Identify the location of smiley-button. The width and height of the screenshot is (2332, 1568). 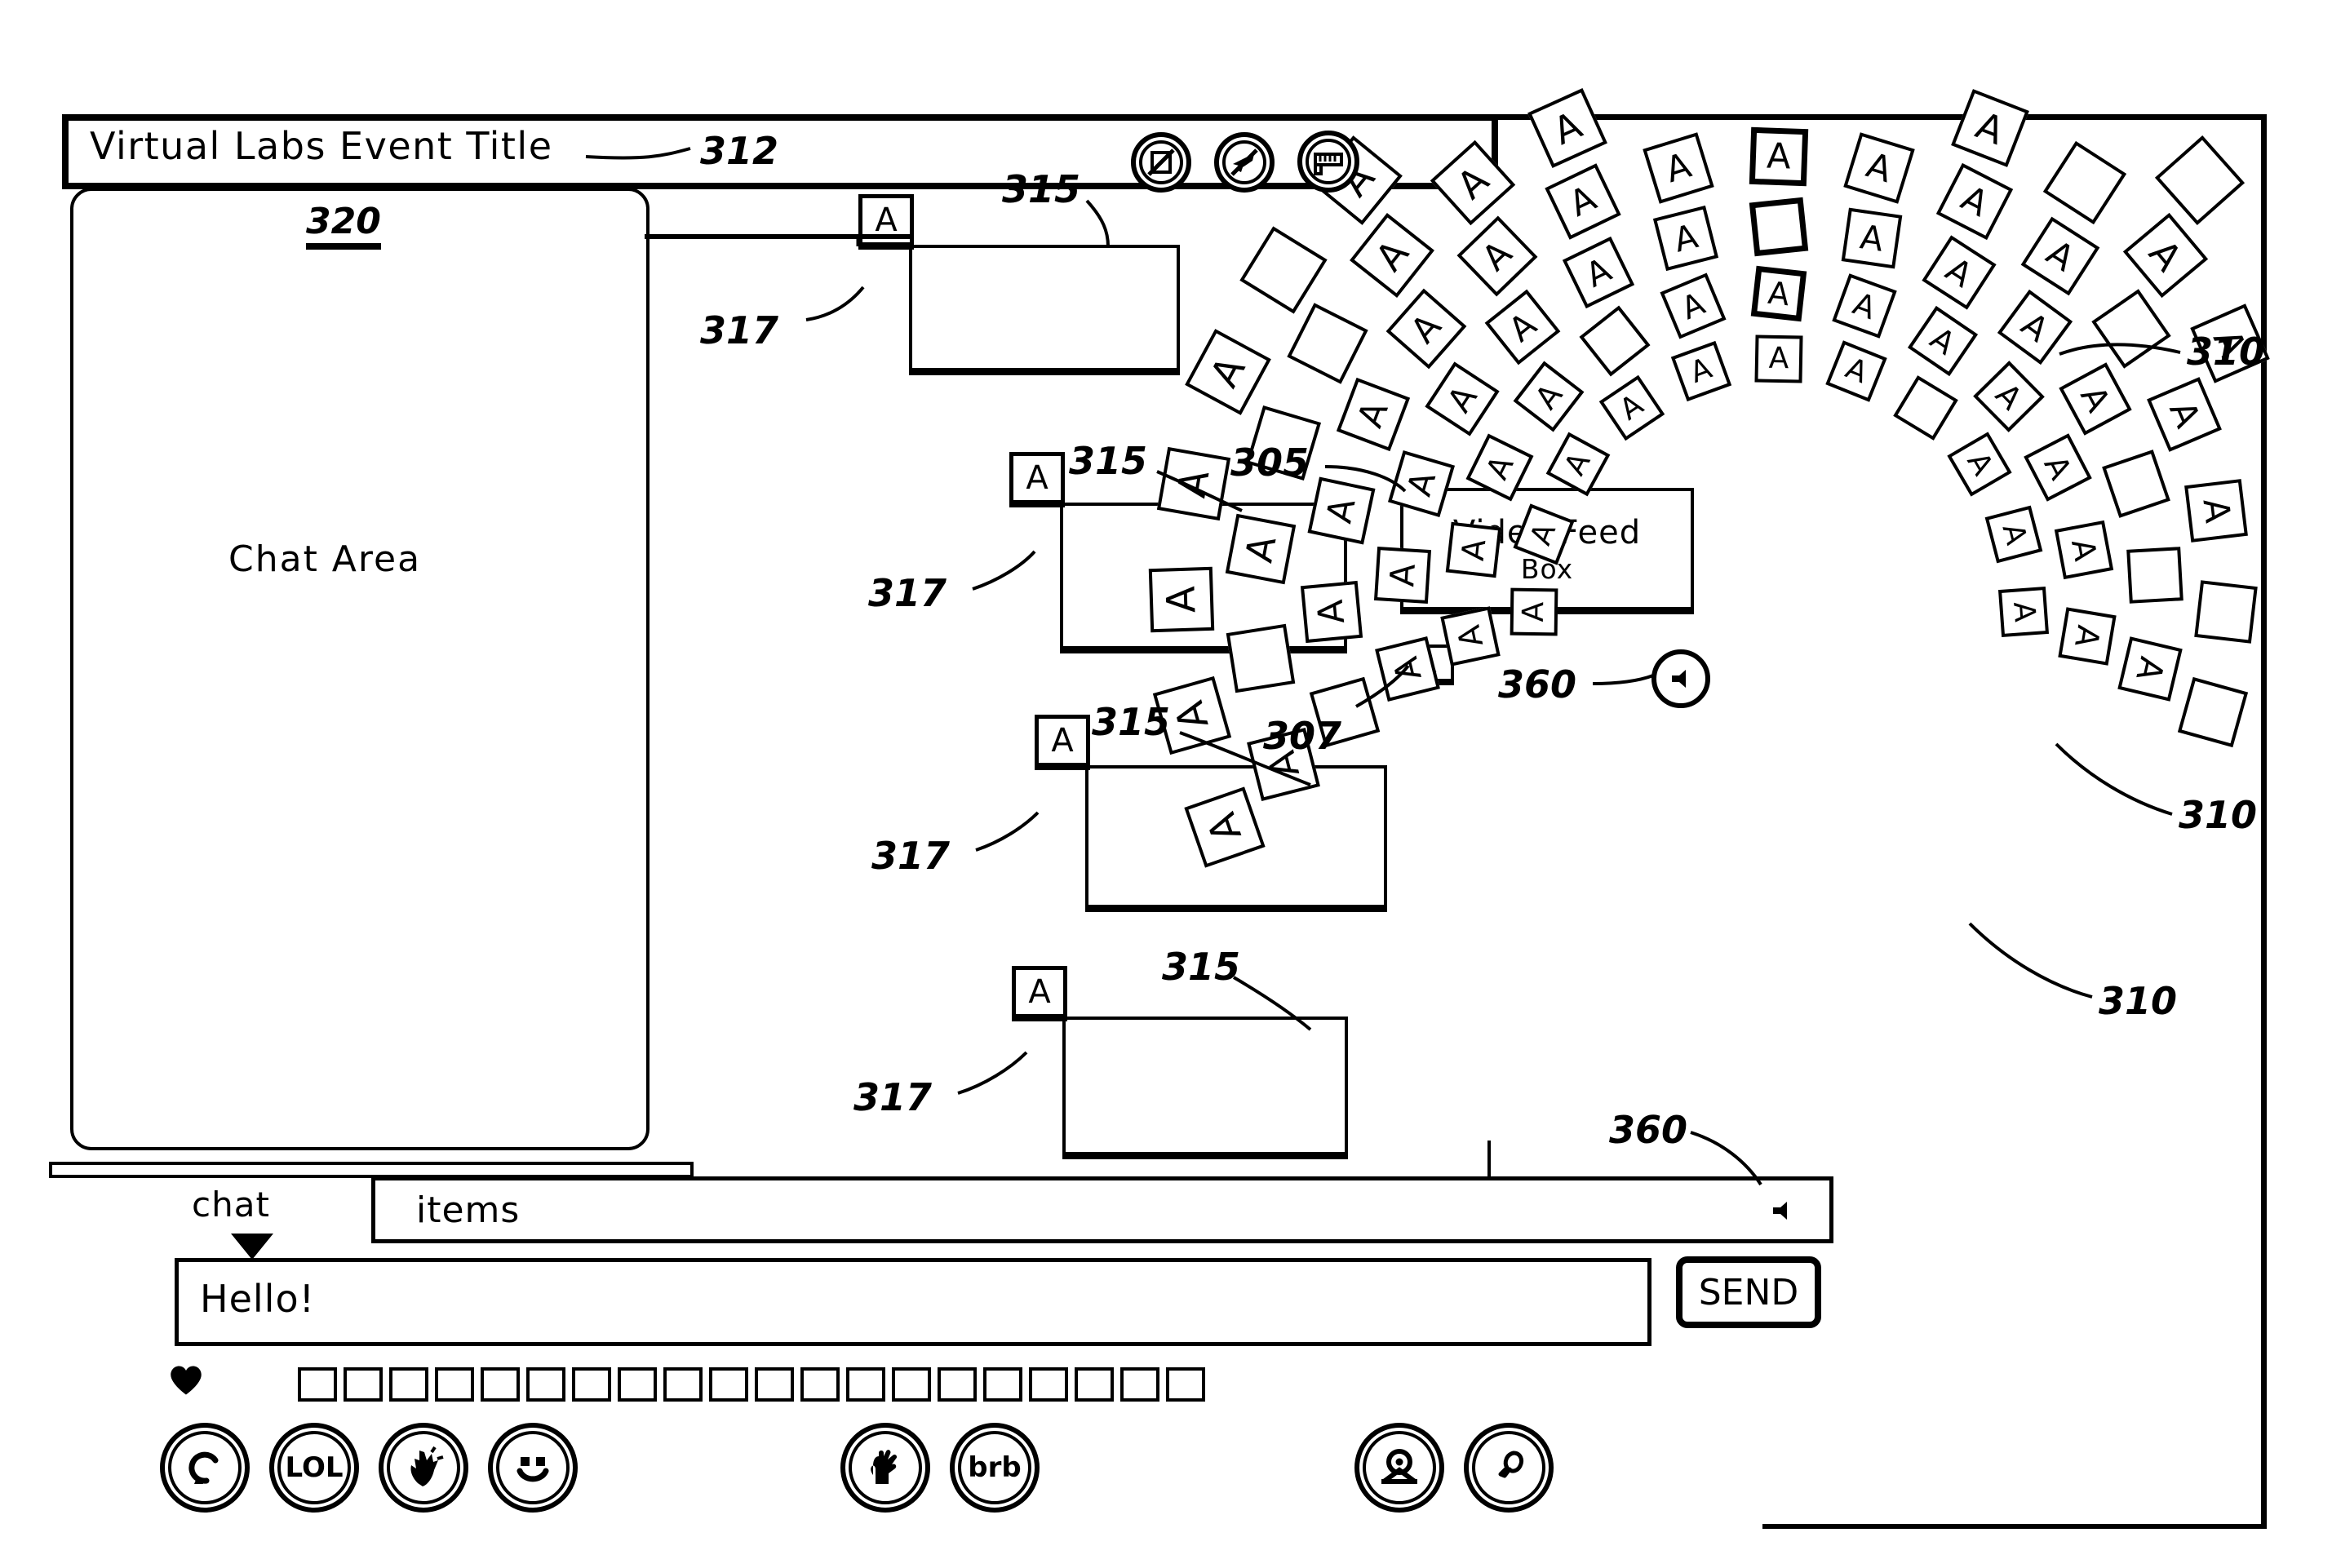
(533, 1468).